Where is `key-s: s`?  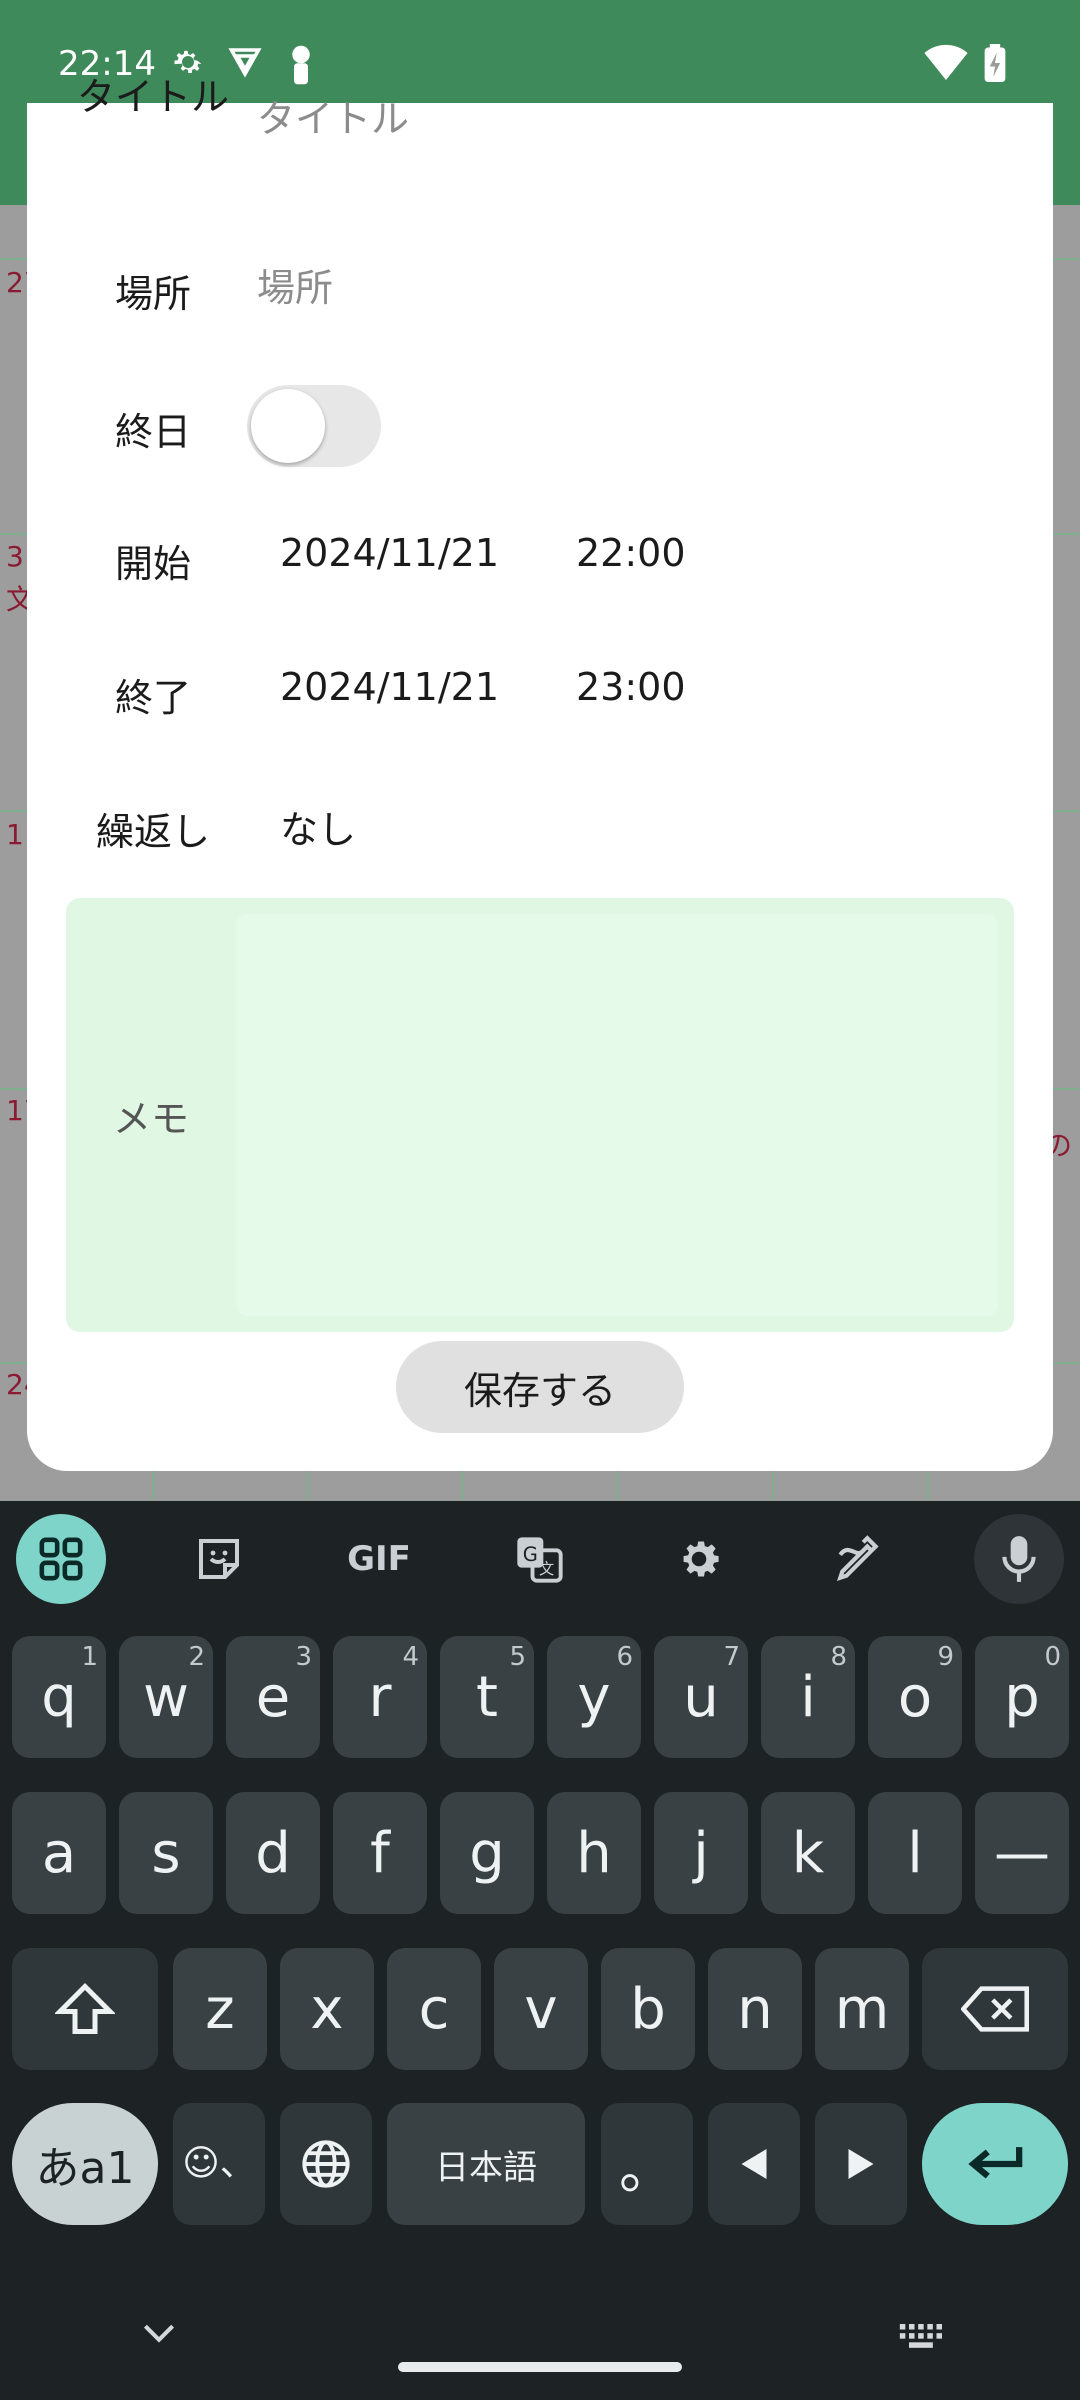
key-s: s is located at coordinates (166, 1853).